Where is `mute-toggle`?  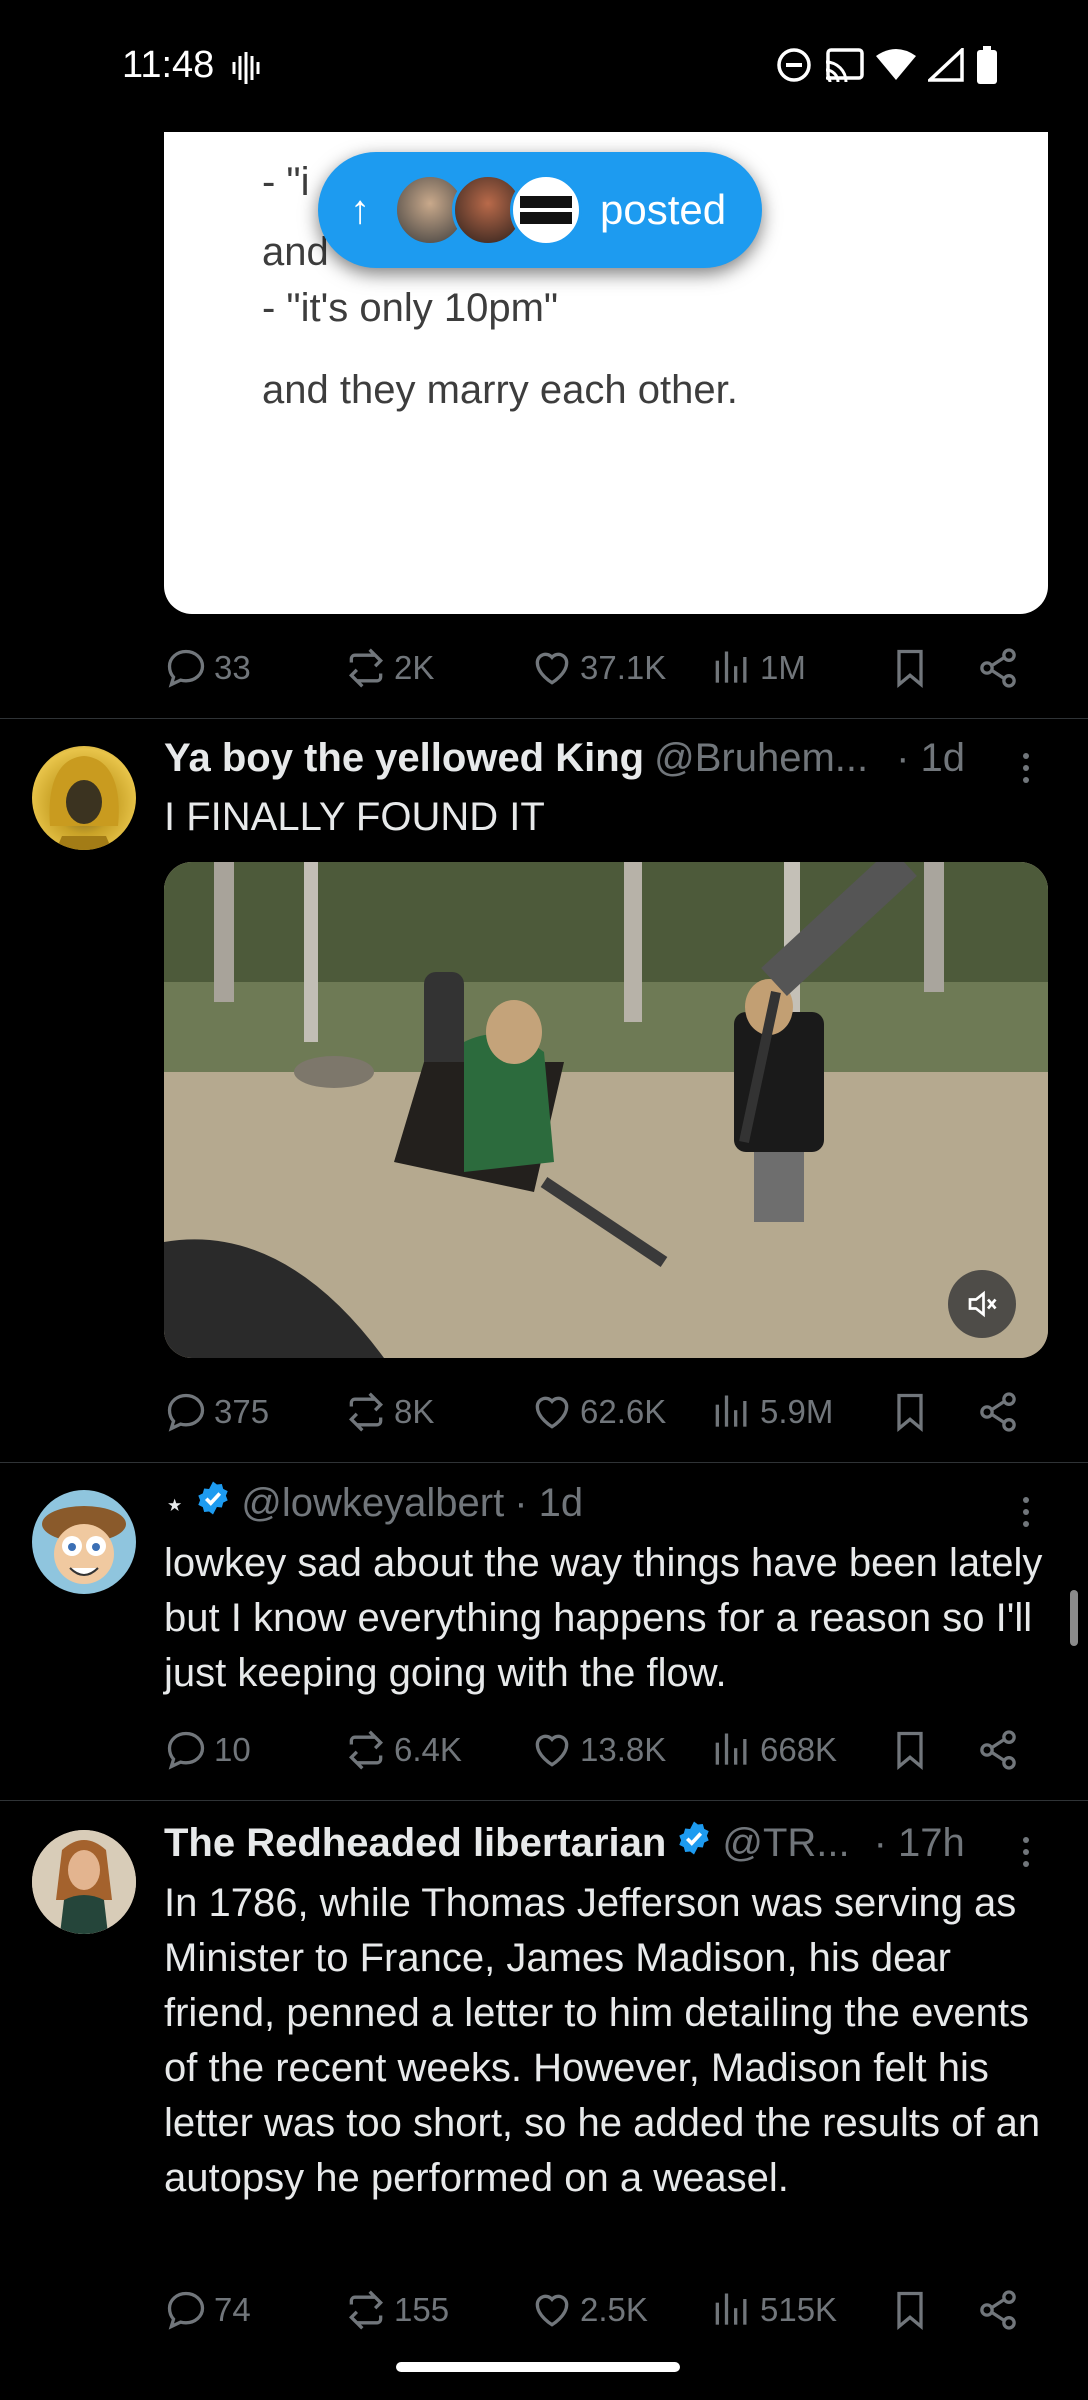
mute-toggle is located at coordinates (982, 1304).